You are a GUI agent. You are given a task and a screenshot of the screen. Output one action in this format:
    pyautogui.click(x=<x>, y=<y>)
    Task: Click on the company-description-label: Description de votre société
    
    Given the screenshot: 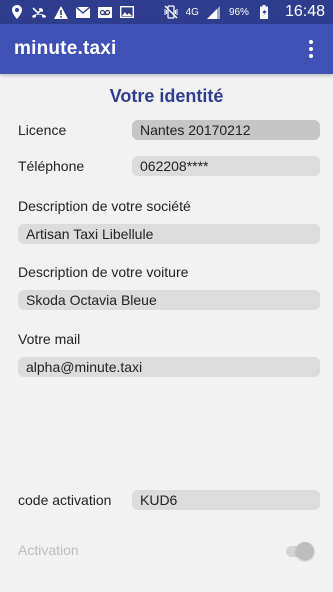 What is the action you would take?
    pyautogui.click(x=104, y=206)
    